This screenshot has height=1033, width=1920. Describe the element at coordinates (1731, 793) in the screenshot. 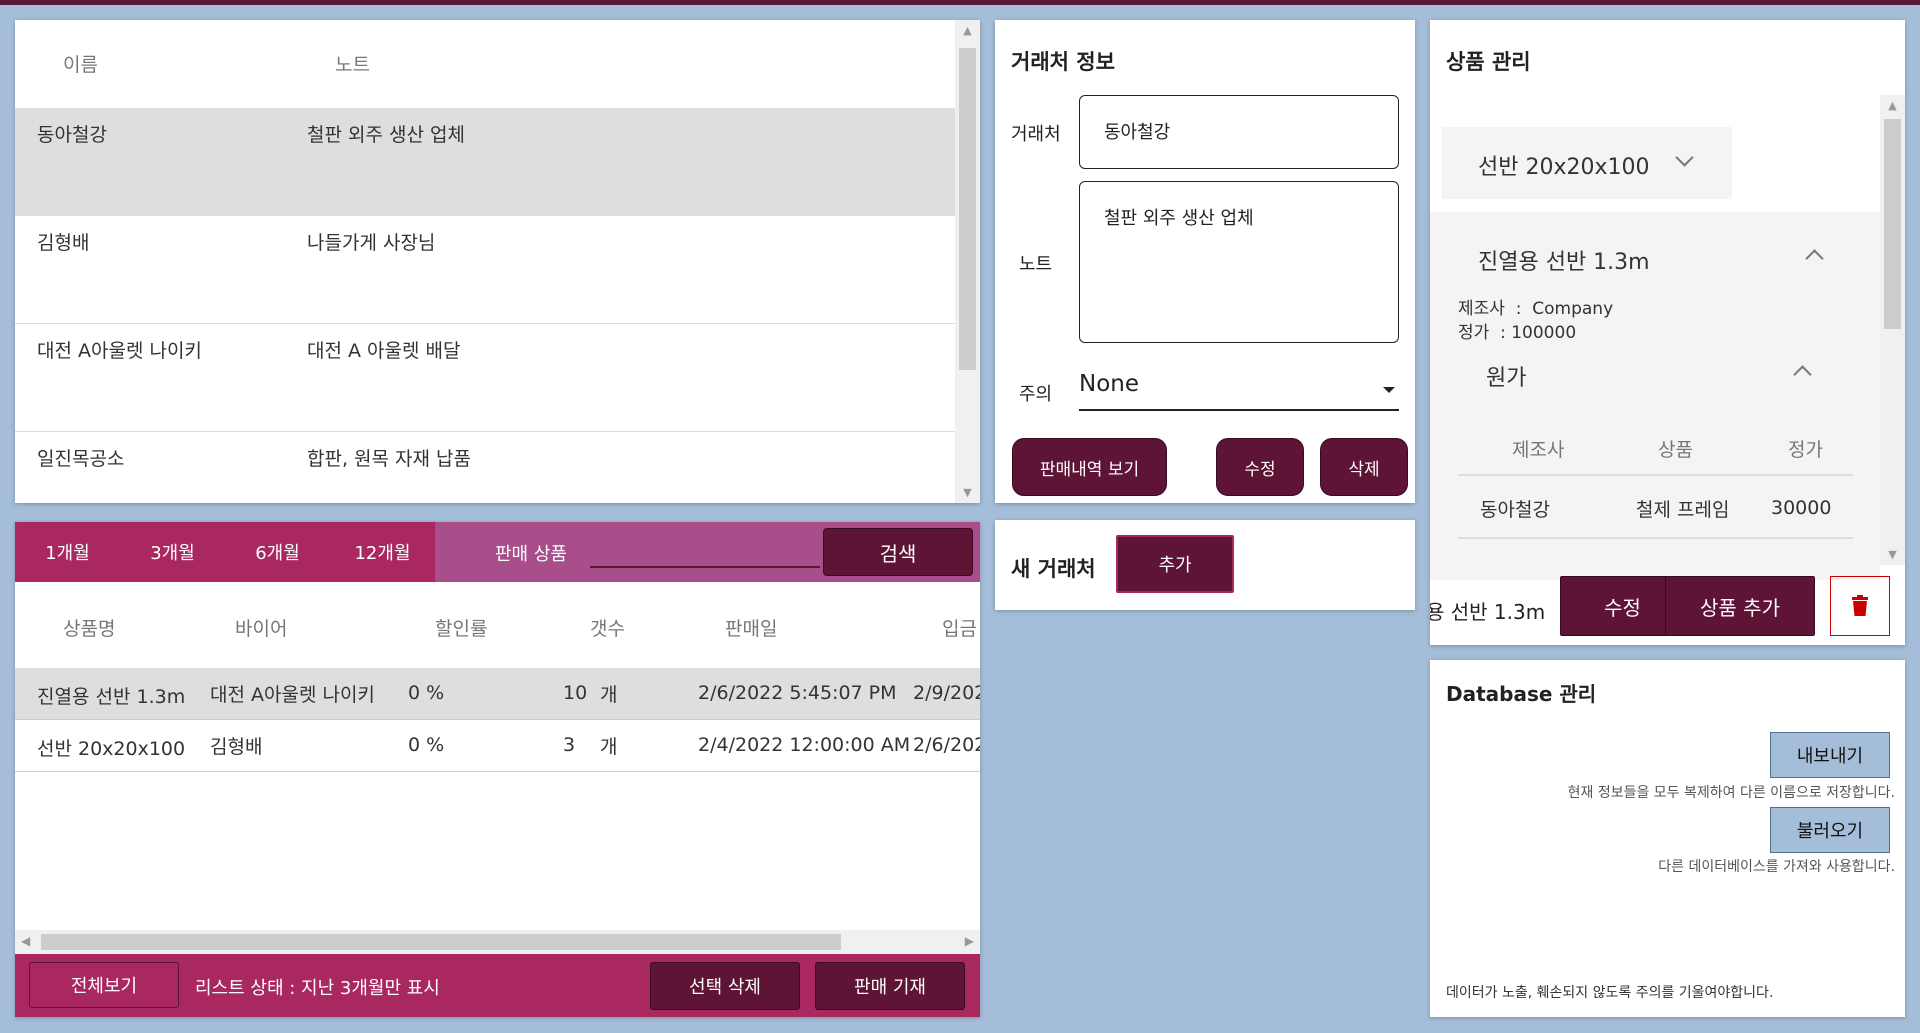

I see `export-description: 현재 정보들을 모두 복제하여 다른 이름으로 저장합니다.` at that location.